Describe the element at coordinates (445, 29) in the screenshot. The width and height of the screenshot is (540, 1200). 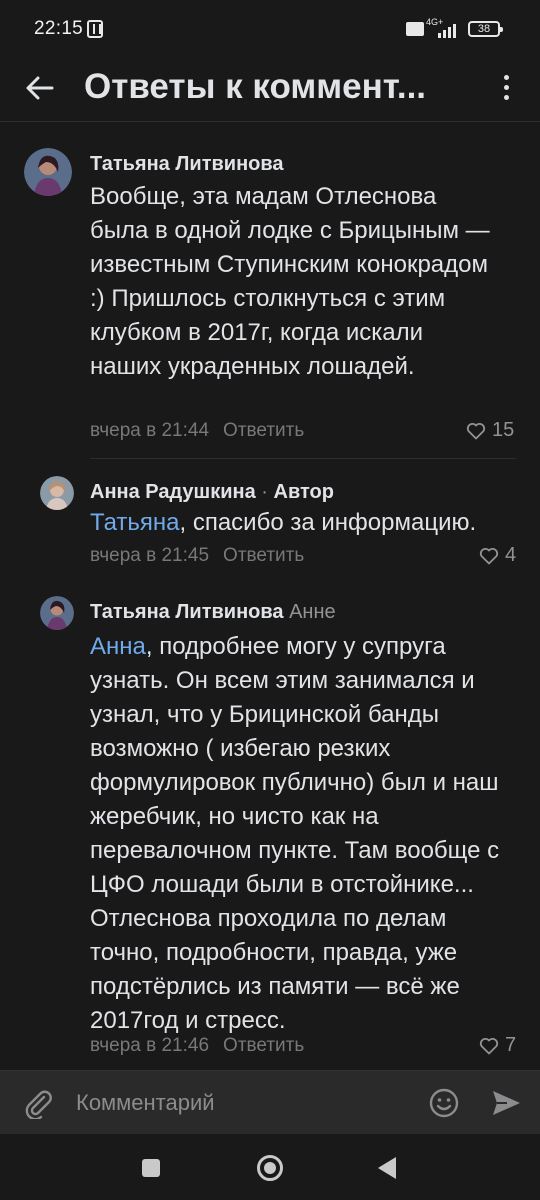
I see `signal-icon` at that location.